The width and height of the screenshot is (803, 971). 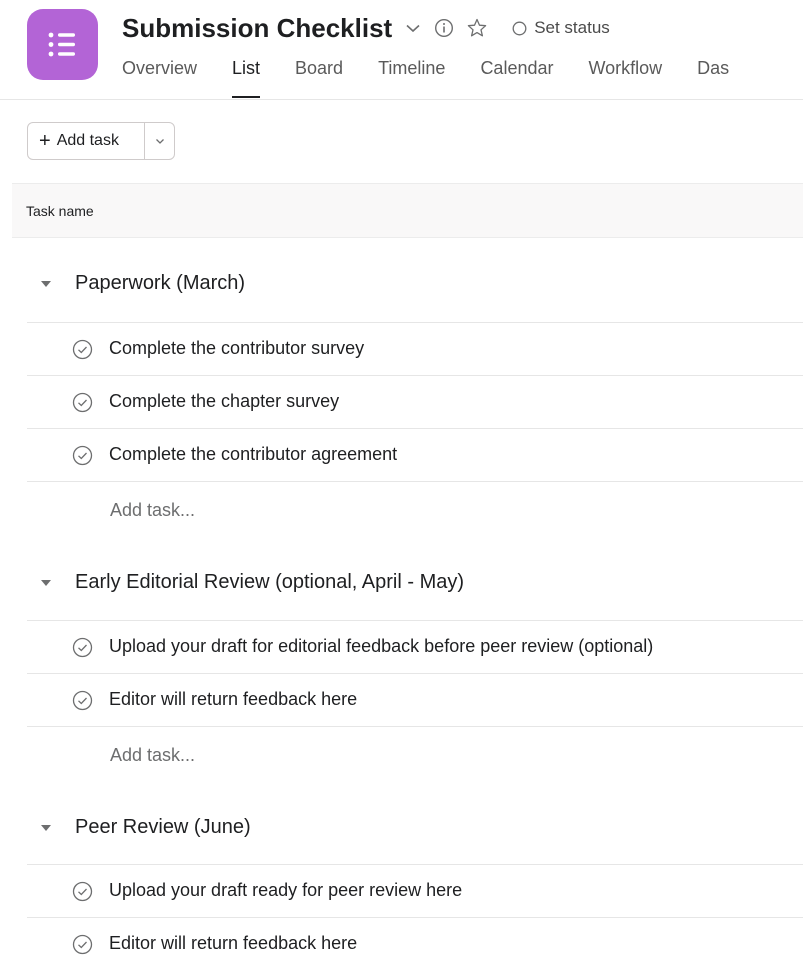 I want to click on task-row: Complete the chapter survey, so click(x=415, y=402).